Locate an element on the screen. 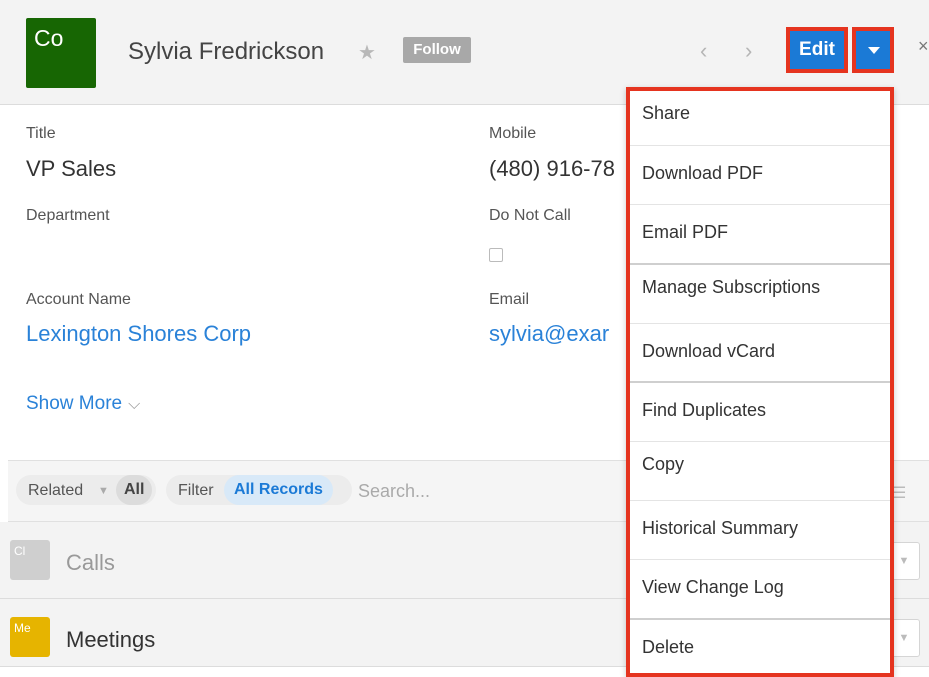  filter-value: All Records is located at coordinates (278, 490).